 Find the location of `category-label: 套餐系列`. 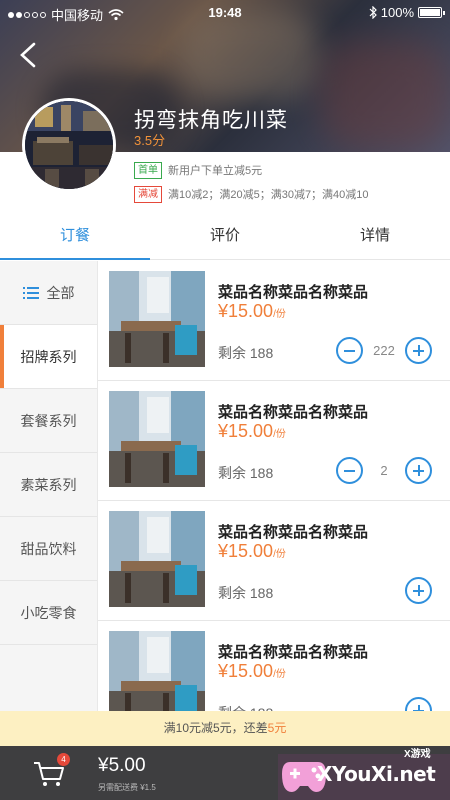

category-label: 套餐系列 is located at coordinates (48, 420).